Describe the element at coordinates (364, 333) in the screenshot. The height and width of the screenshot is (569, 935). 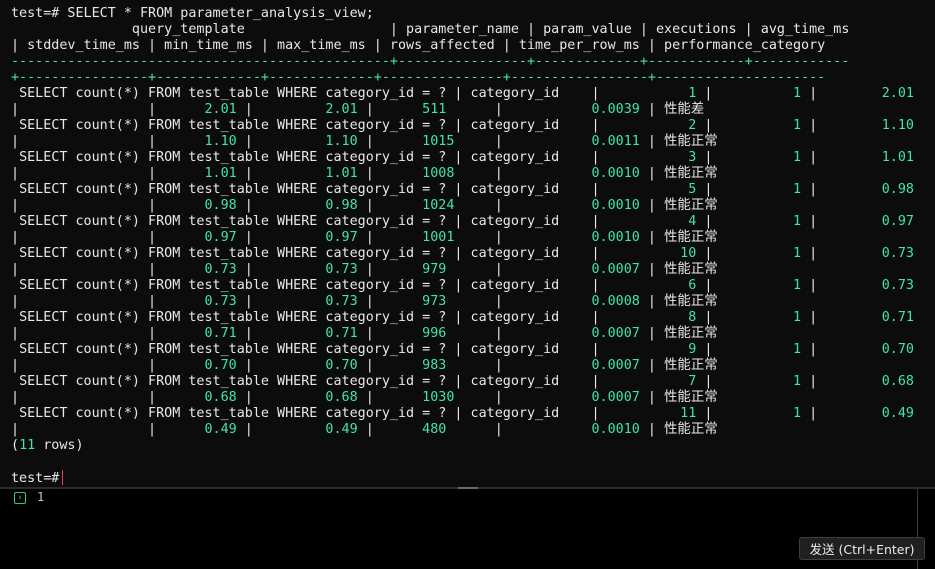
I see `table-row-continuation: | | 0.71 | 0.71 | 996 | 0.0007 | 性能正常` at that location.